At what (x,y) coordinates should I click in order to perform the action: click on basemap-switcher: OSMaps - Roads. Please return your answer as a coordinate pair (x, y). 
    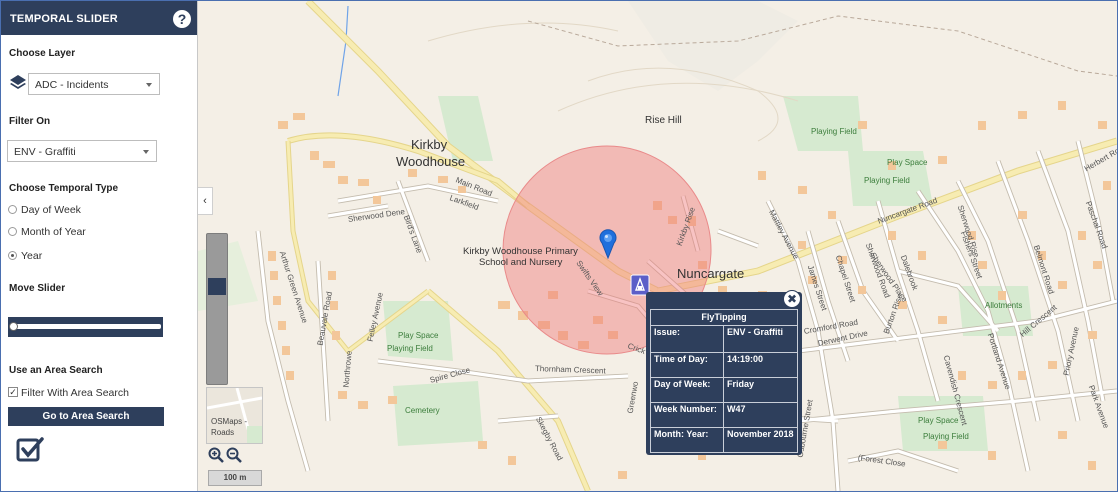
    Looking at the image, I should click on (234, 415).